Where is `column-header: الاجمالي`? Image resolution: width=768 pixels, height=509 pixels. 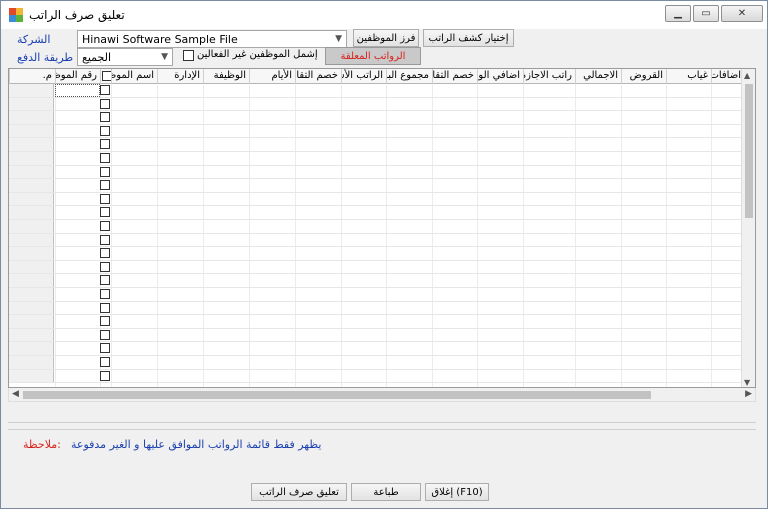 column-header: الاجمالي is located at coordinates (598, 76).